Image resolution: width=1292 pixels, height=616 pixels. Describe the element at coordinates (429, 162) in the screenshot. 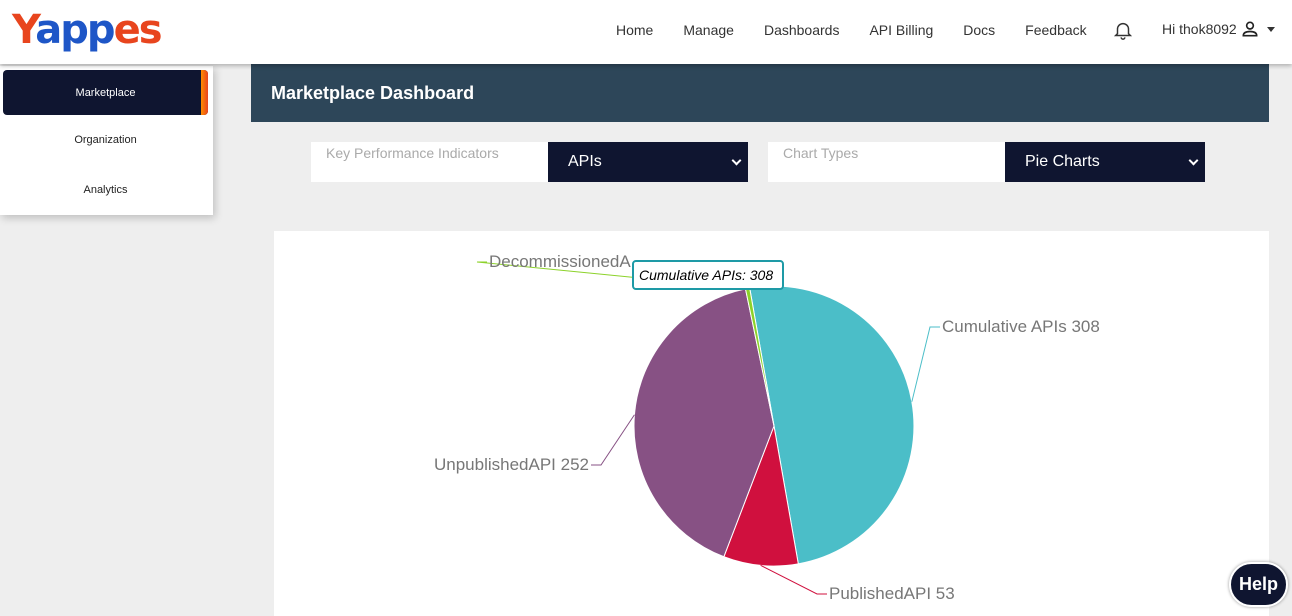

I see `kpi-label: Key Performance Indicators` at that location.